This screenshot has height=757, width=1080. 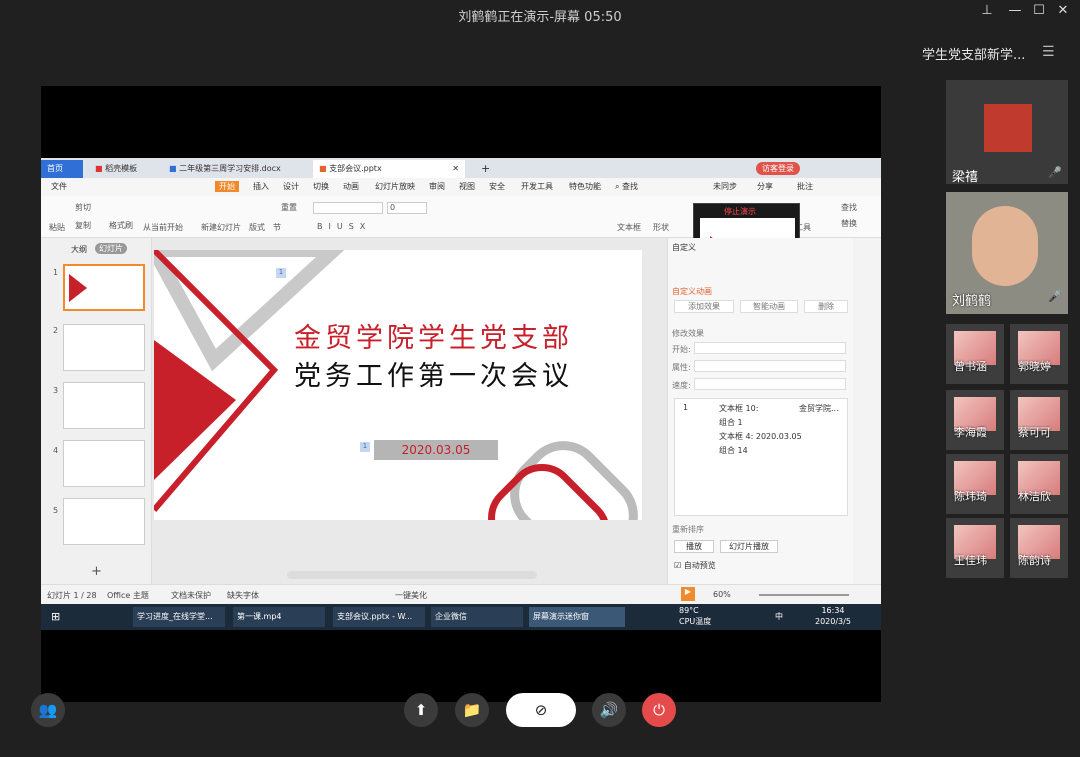 I want to click on format-painter-button: 格式刷, so click(x=121, y=225).